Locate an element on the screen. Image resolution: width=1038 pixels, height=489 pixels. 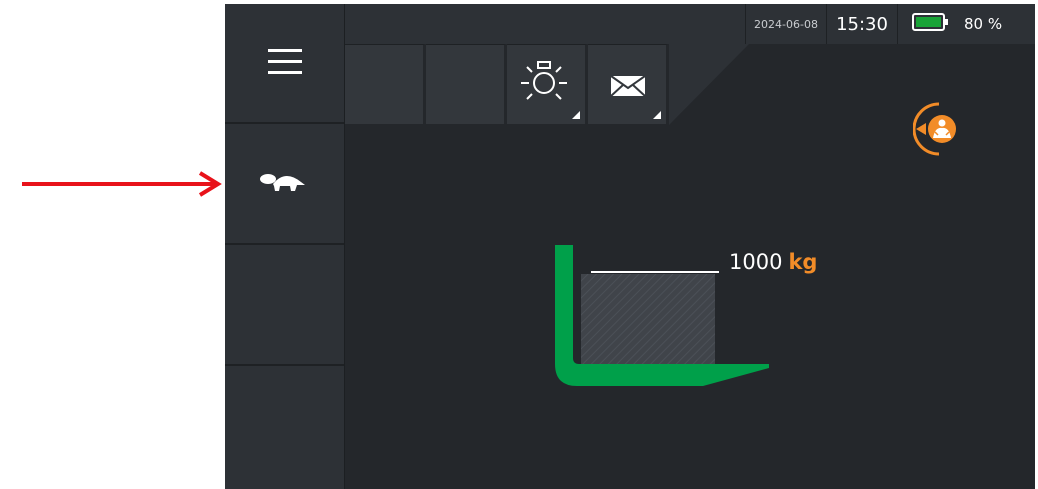
annotation-arrow is located at coordinates (125, 187).